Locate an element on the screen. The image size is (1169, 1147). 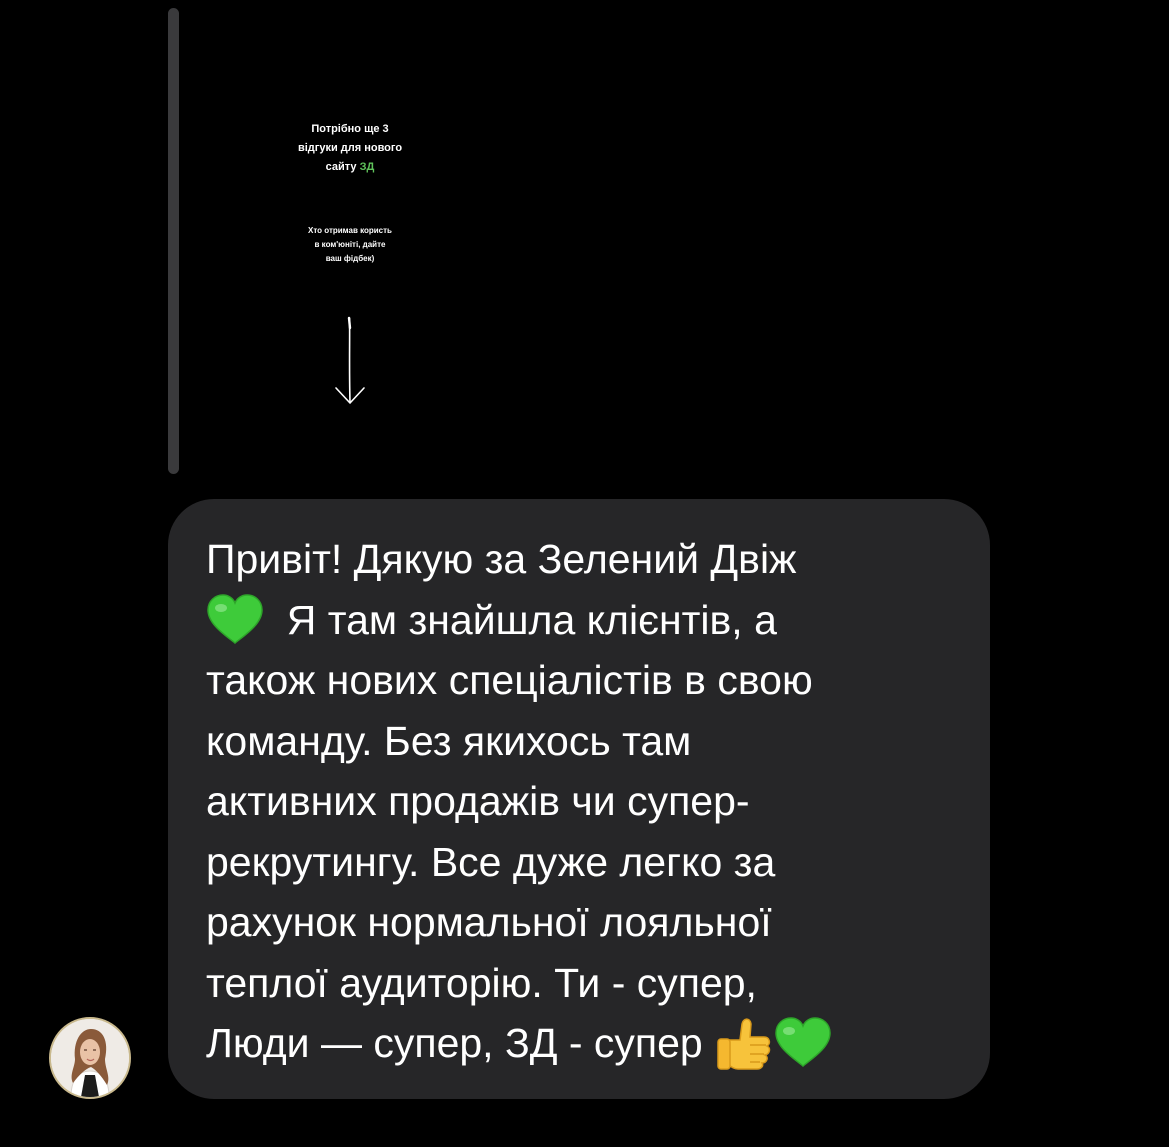
thumbs-up-icon is located at coordinates (744, 1044).